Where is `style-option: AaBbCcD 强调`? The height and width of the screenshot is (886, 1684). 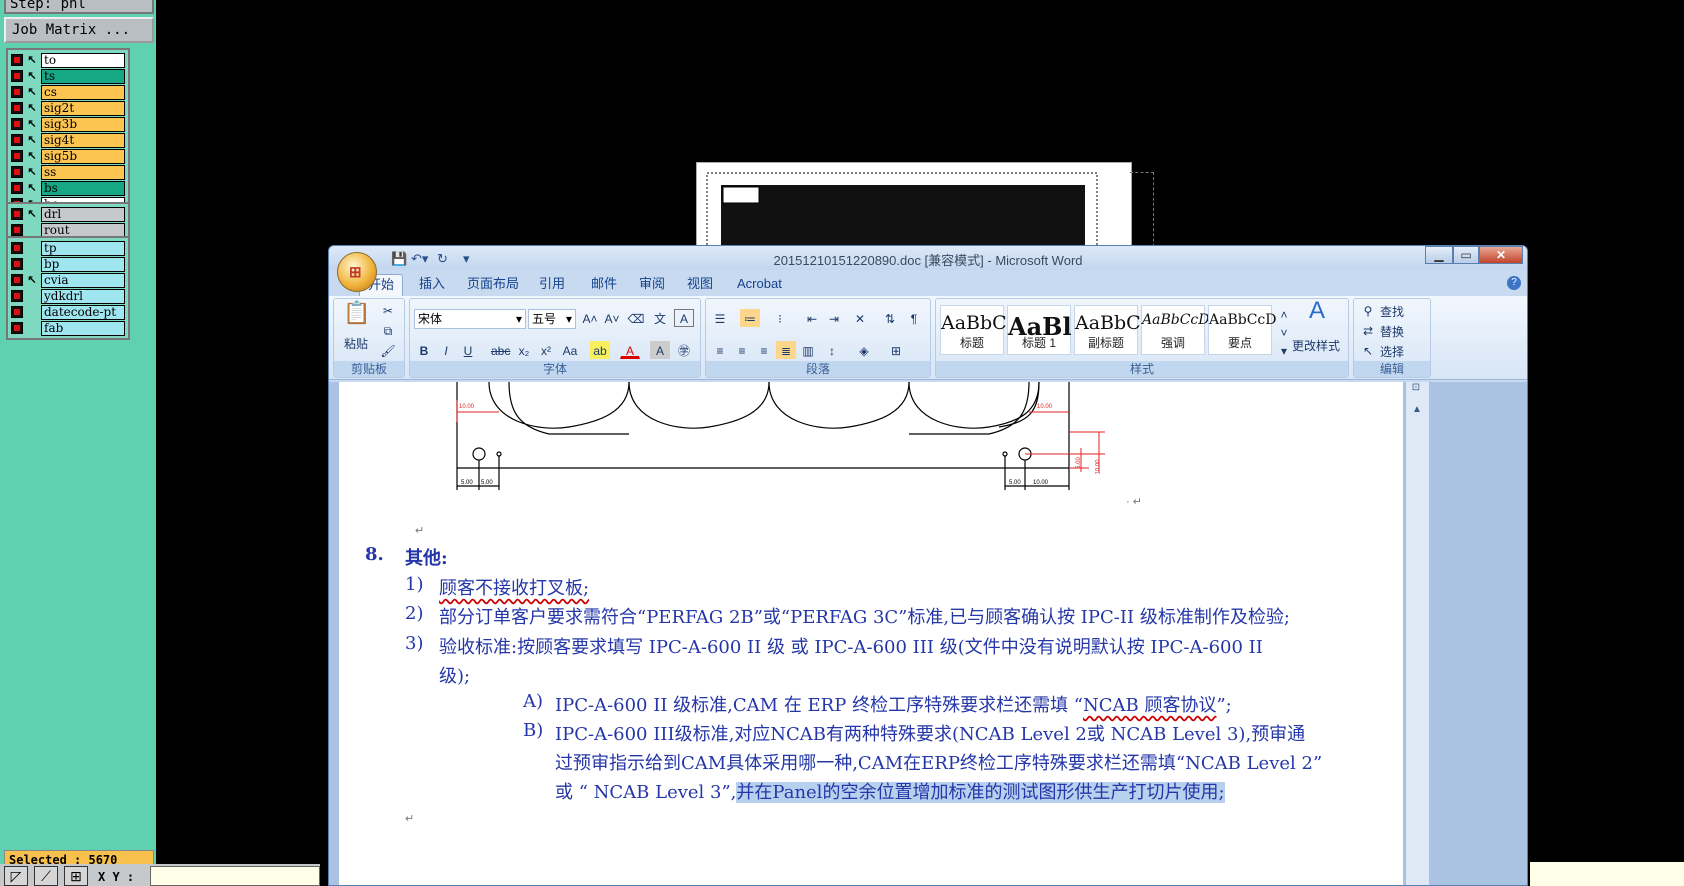 style-option: AaBbCcD 强调 is located at coordinates (1175, 330).